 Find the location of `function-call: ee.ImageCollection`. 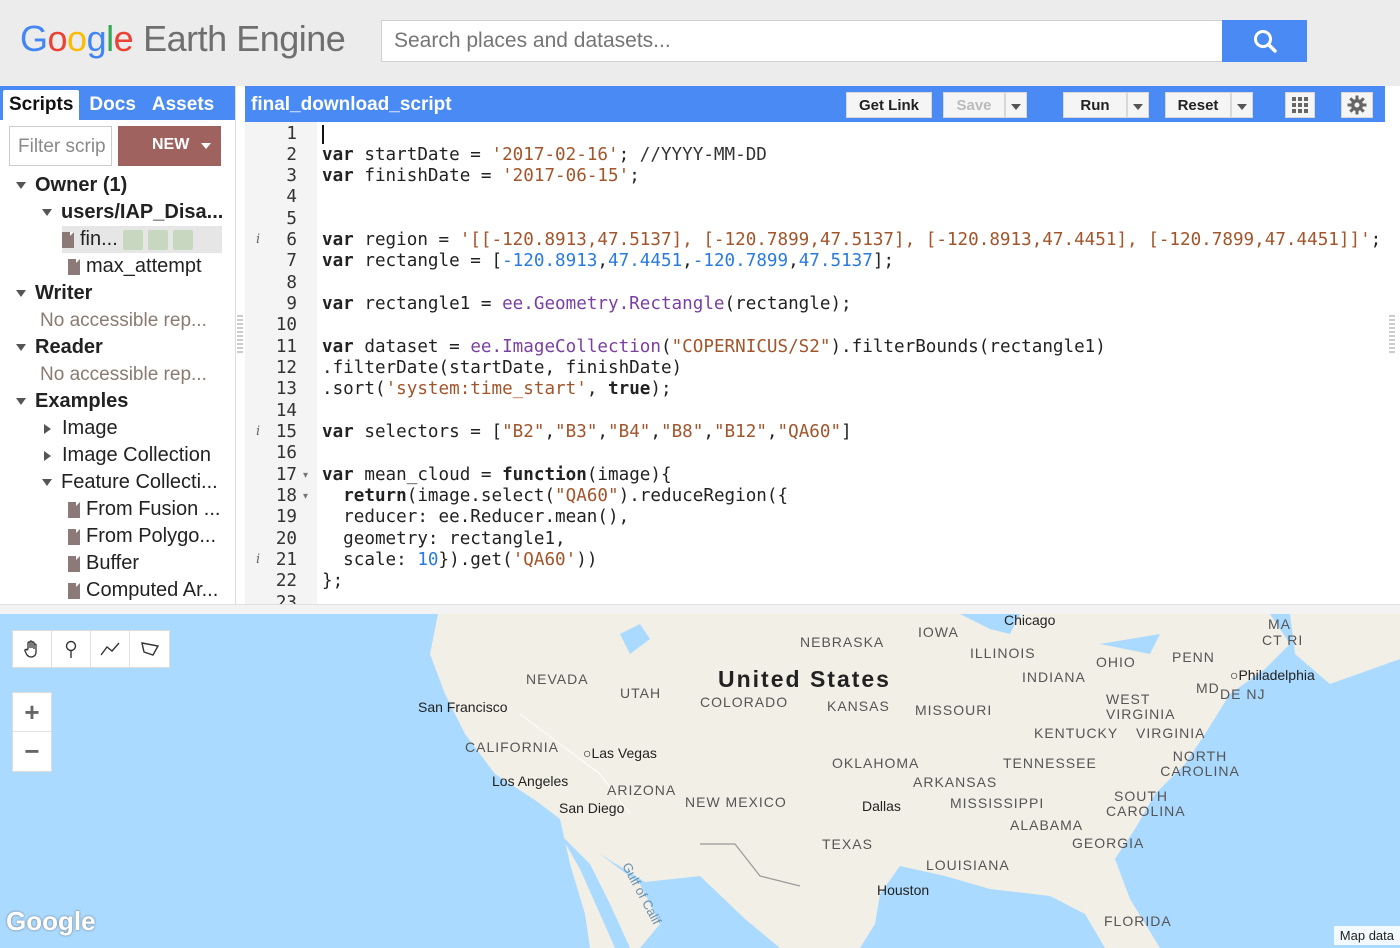

function-call: ee.ImageCollection is located at coordinates (565, 347).